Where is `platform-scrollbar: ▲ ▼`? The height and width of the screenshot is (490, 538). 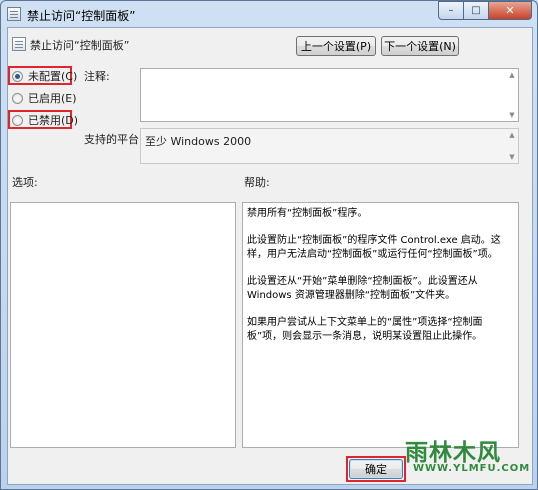 platform-scrollbar: ▲ ▼ is located at coordinates (512, 146).